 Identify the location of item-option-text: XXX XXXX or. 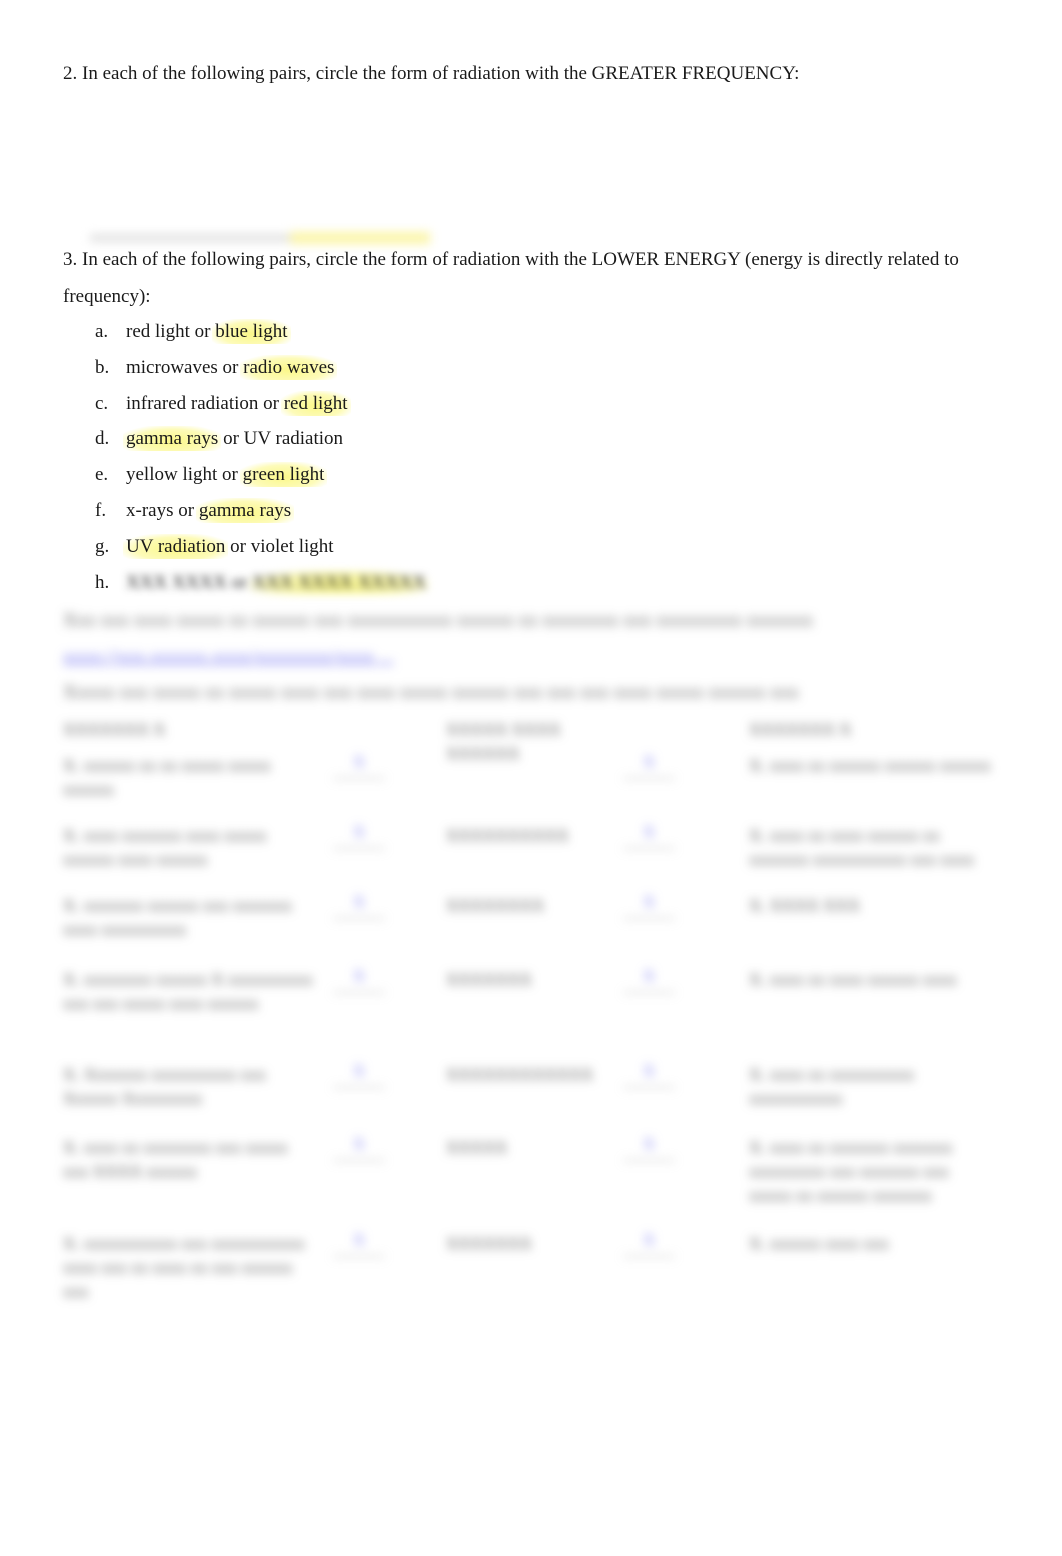
(189, 582).